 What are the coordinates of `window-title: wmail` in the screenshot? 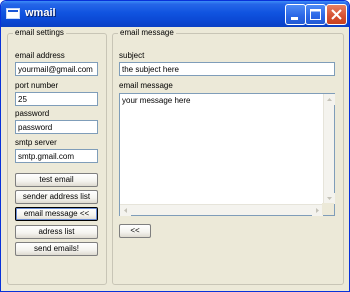 It's located at (40, 13).